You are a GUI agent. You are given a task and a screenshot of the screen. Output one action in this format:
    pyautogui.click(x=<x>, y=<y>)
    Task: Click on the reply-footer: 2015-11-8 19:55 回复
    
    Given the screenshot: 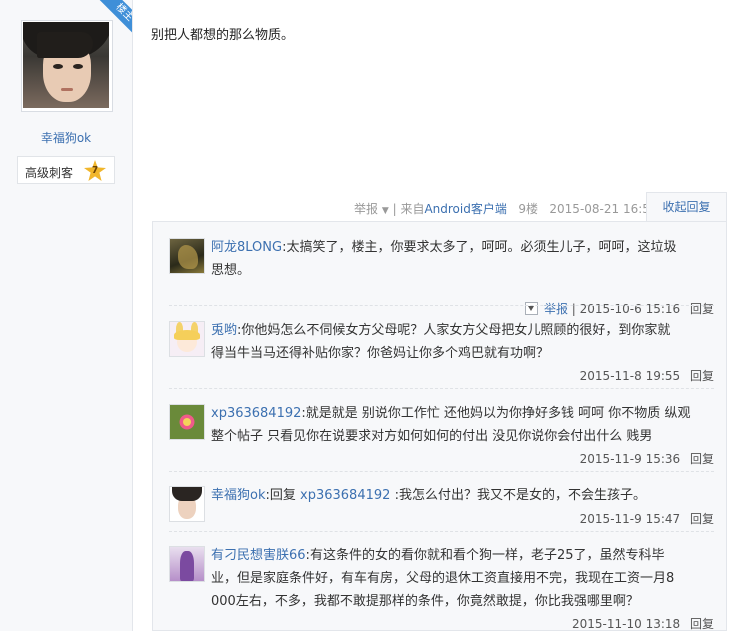 What is the action you would take?
    pyautogui.click(x=647, y=375)
    